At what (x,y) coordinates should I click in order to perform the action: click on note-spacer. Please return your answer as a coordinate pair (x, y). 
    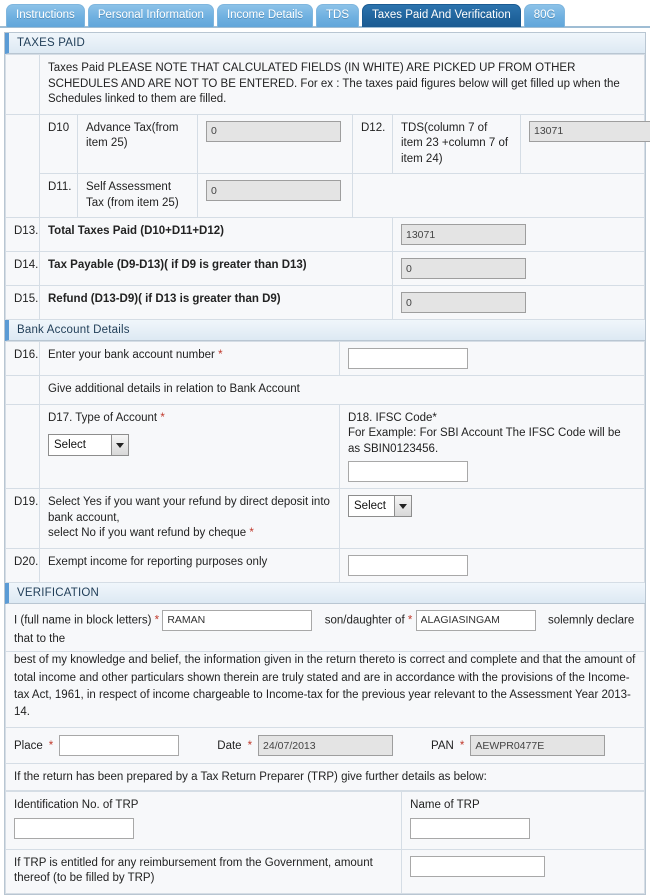
    Looking at the image, I should click on (22, 84).